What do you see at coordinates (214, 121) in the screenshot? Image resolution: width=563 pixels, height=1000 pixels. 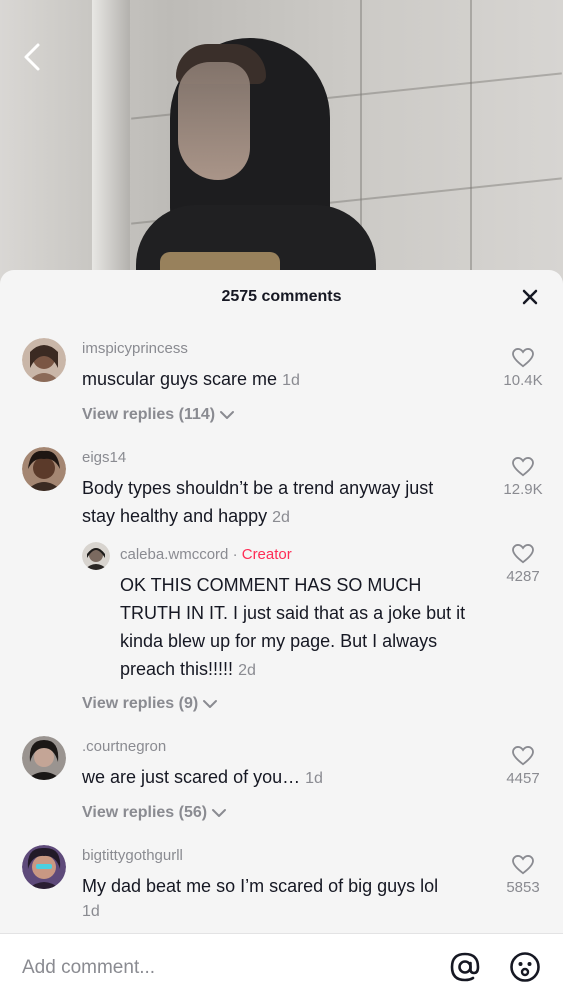 I see `person-face-blurred` at bounding box center [214, 121].